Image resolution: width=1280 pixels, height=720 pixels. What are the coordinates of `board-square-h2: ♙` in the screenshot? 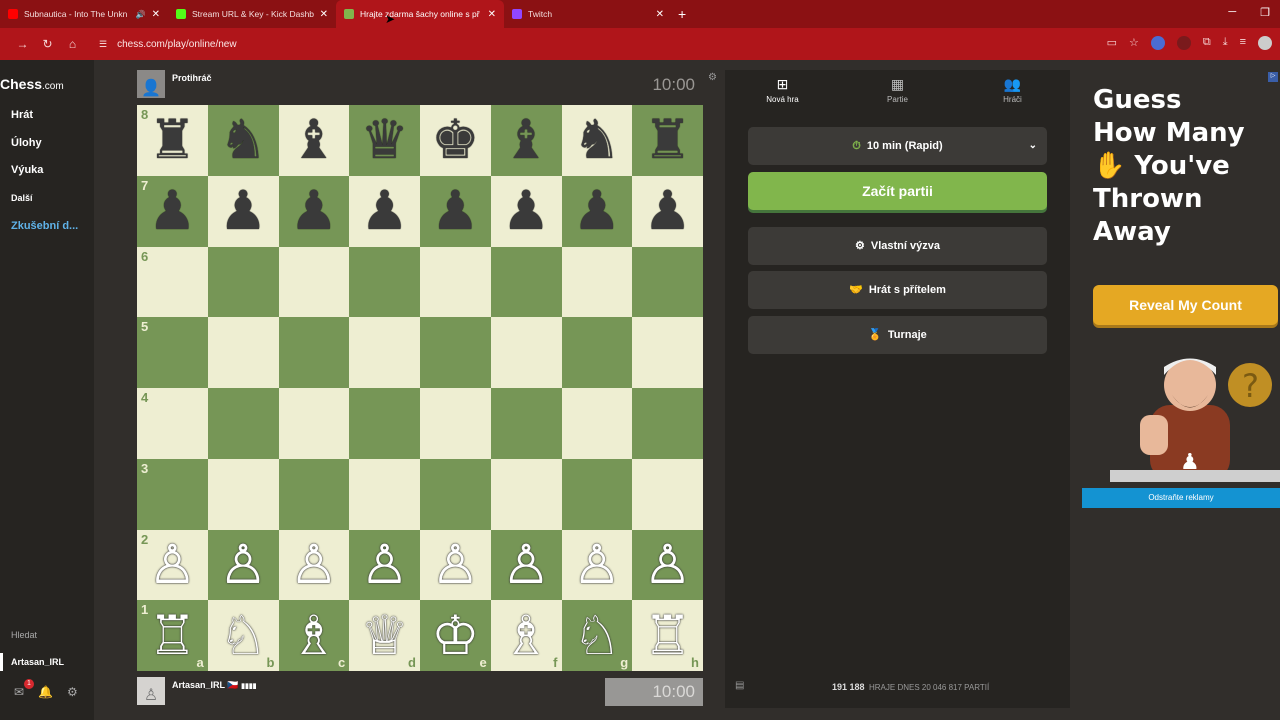 It's located at (667, 565).